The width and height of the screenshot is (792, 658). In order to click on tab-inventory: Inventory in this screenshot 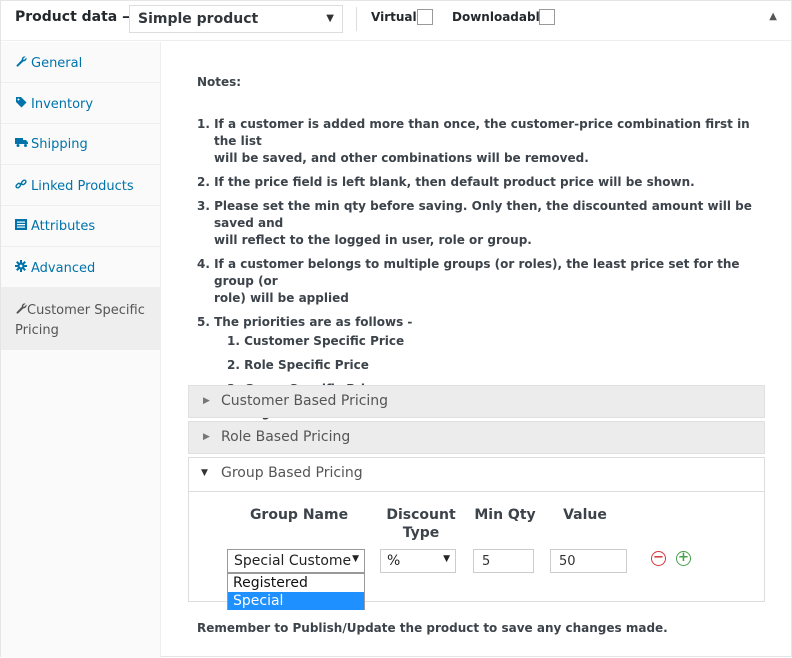, I will do `click(80, 103)`.